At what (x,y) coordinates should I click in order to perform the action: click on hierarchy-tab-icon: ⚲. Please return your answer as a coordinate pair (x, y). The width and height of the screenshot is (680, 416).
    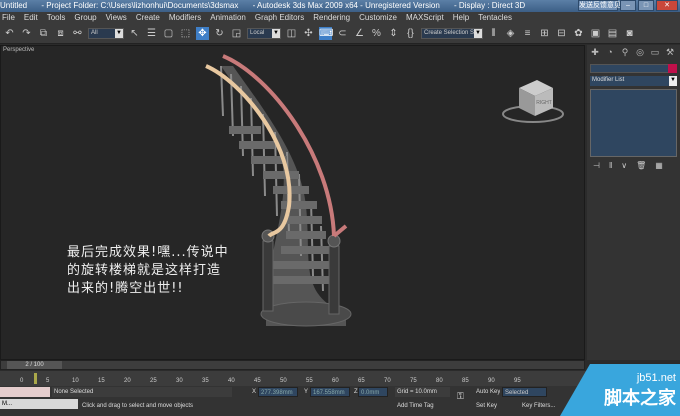
    Looking at the image, I should click on (625, 53).